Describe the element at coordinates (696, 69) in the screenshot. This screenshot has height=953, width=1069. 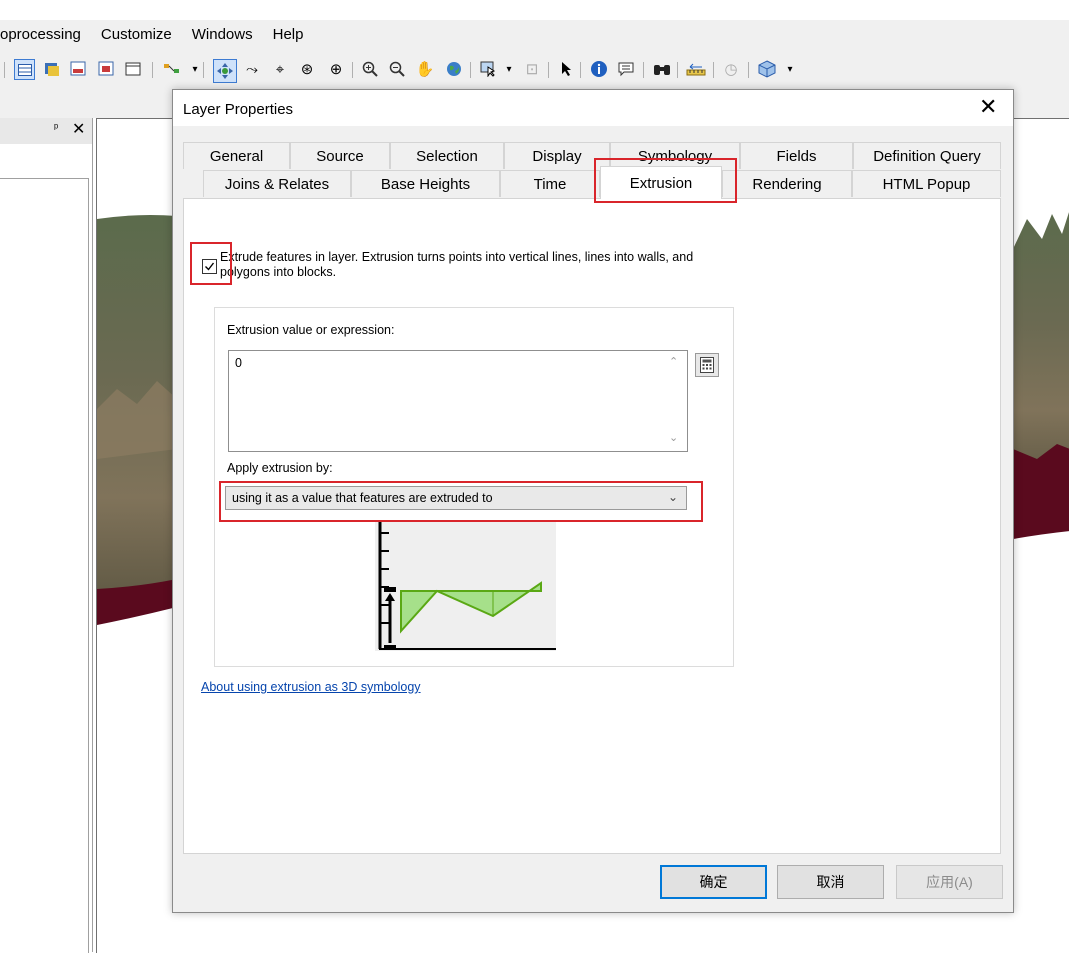
I see `measure-icon` at that location.